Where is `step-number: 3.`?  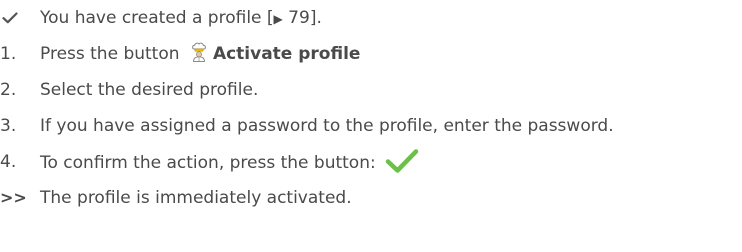
step-number: 3. is located at coordinates (8, 126).